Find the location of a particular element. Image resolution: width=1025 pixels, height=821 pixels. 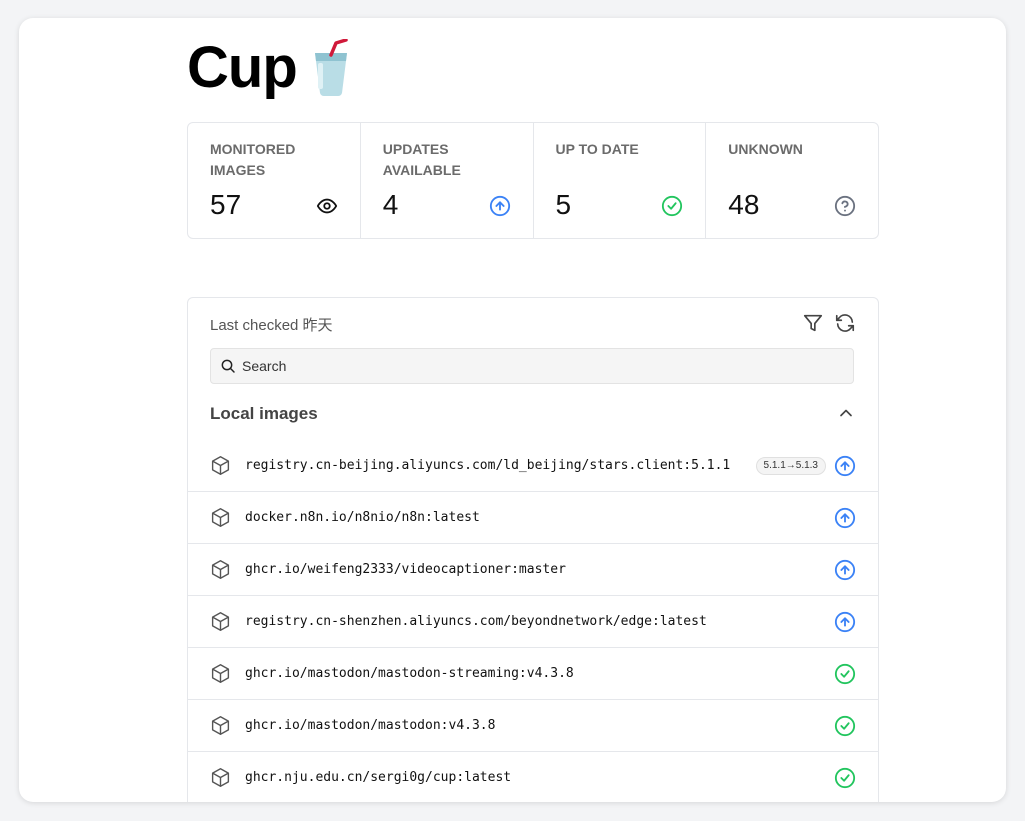

stat-unknown: Unknown 48 is located at coordinates (792, 180).